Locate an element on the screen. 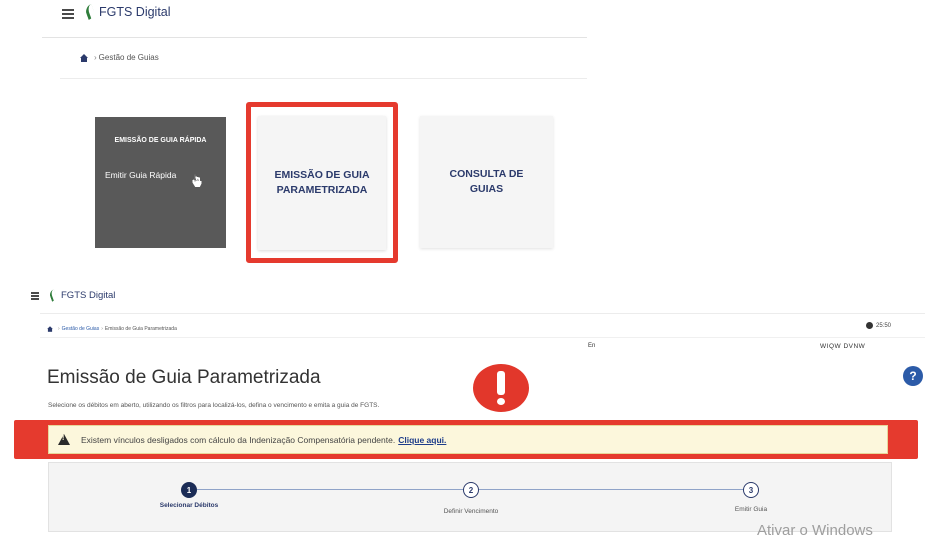 This screenshot has width=941, height=547. header-info-text: WIQW DVNW is located at coordinates (843, 346).